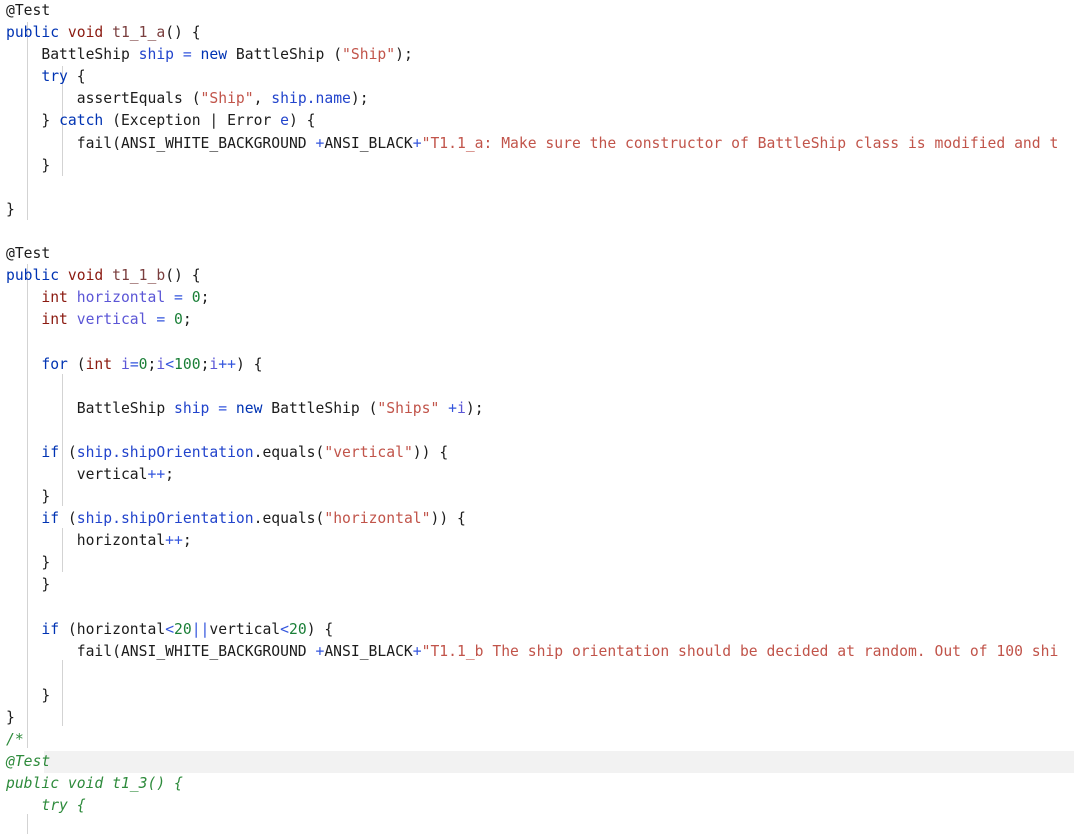 This screenshot has width=1074, height=834. What do you see at coordinates (125, 298) in the screenshot?
I see `code-line-text: int horizontal = 0;` at bounding box center [125, 298].